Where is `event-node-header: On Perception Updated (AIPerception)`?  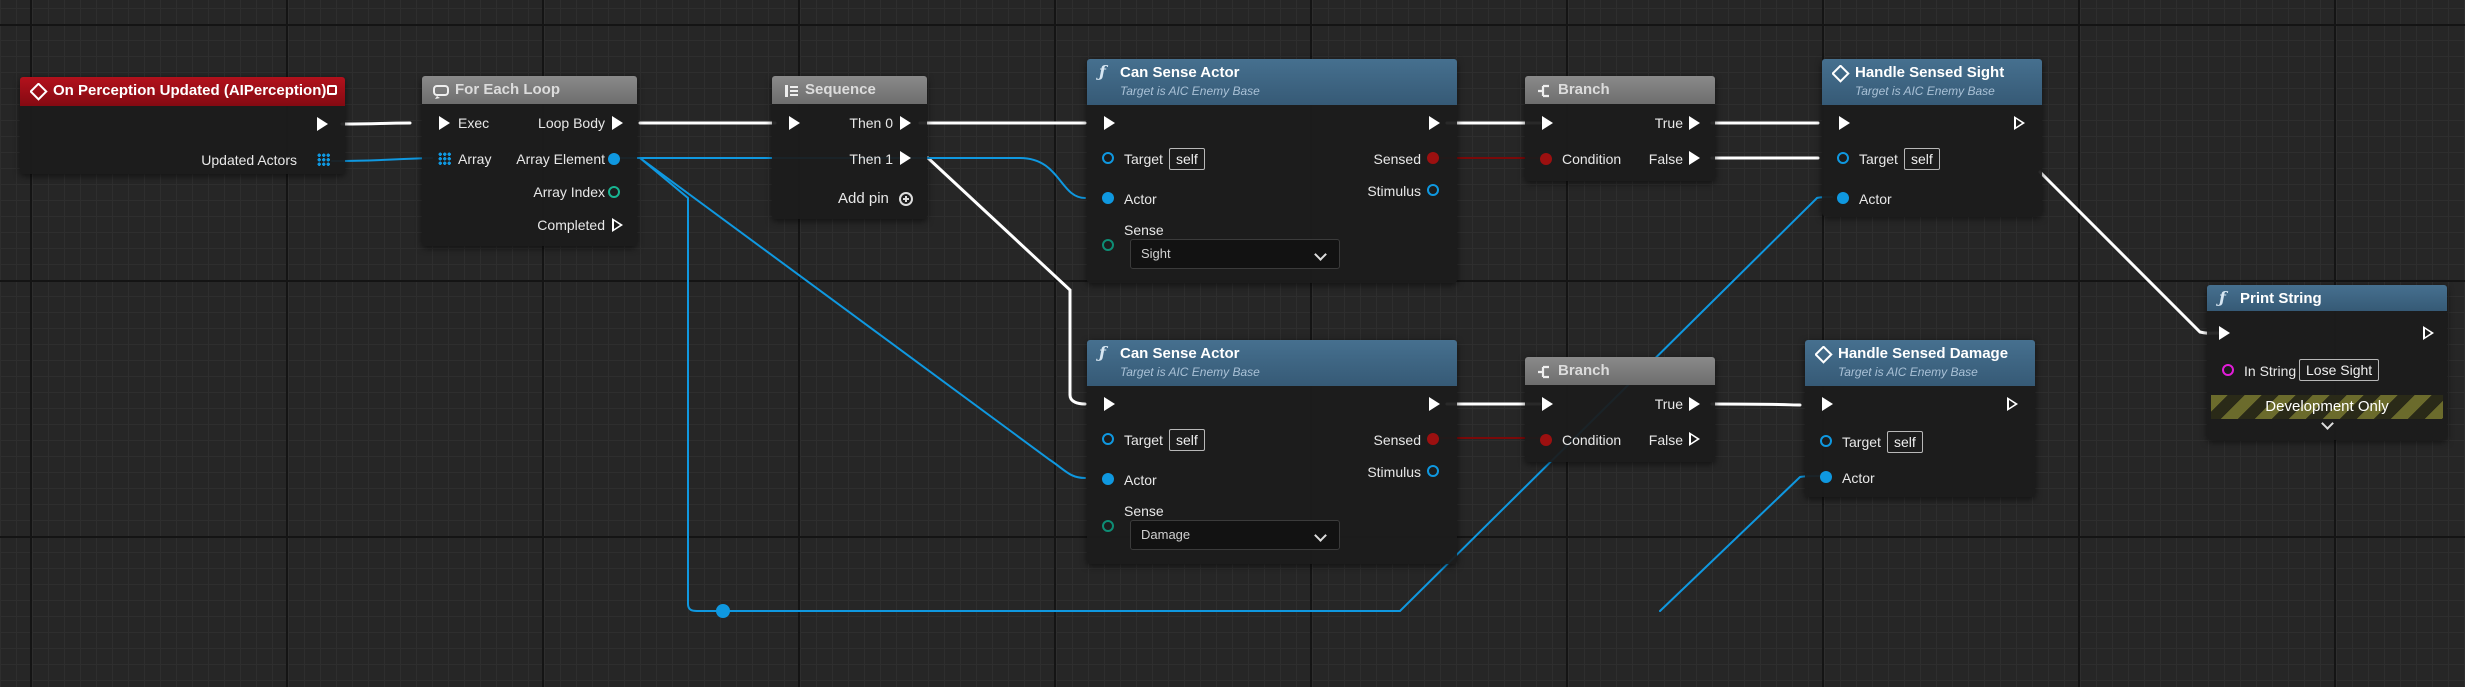
event-node-header: On Perception Updated (AIPerception) is located at coordinates (182, 91).